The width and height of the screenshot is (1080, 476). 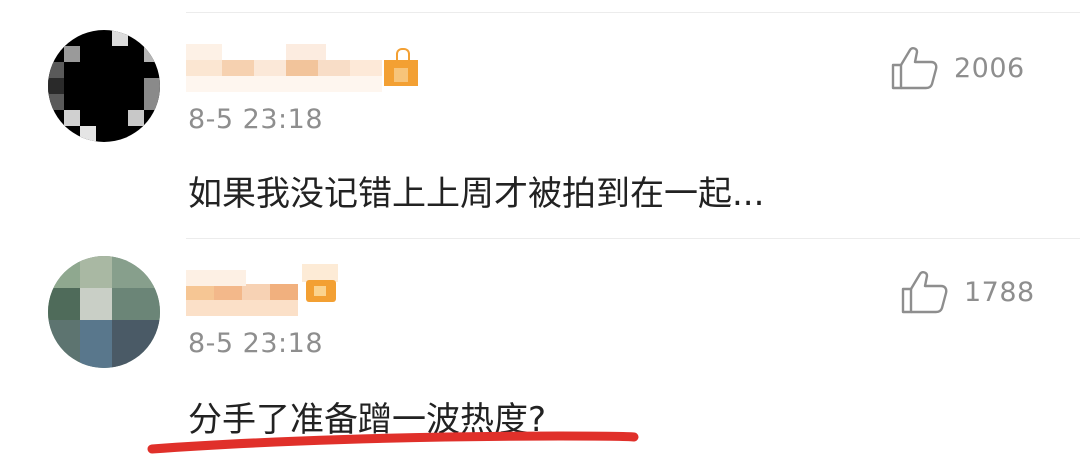 I want to click on like-button: 2006, so click(x=957, y=68).